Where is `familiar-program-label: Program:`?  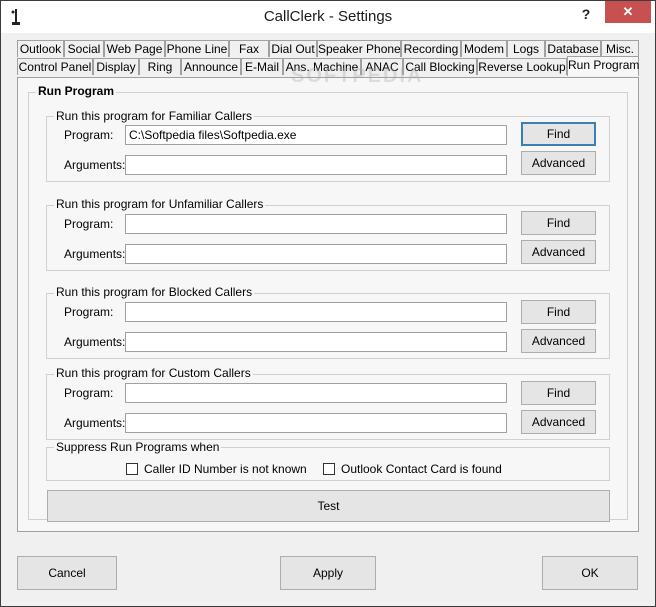 familiar-program-label: Program: is located at coordinates (89, 135).